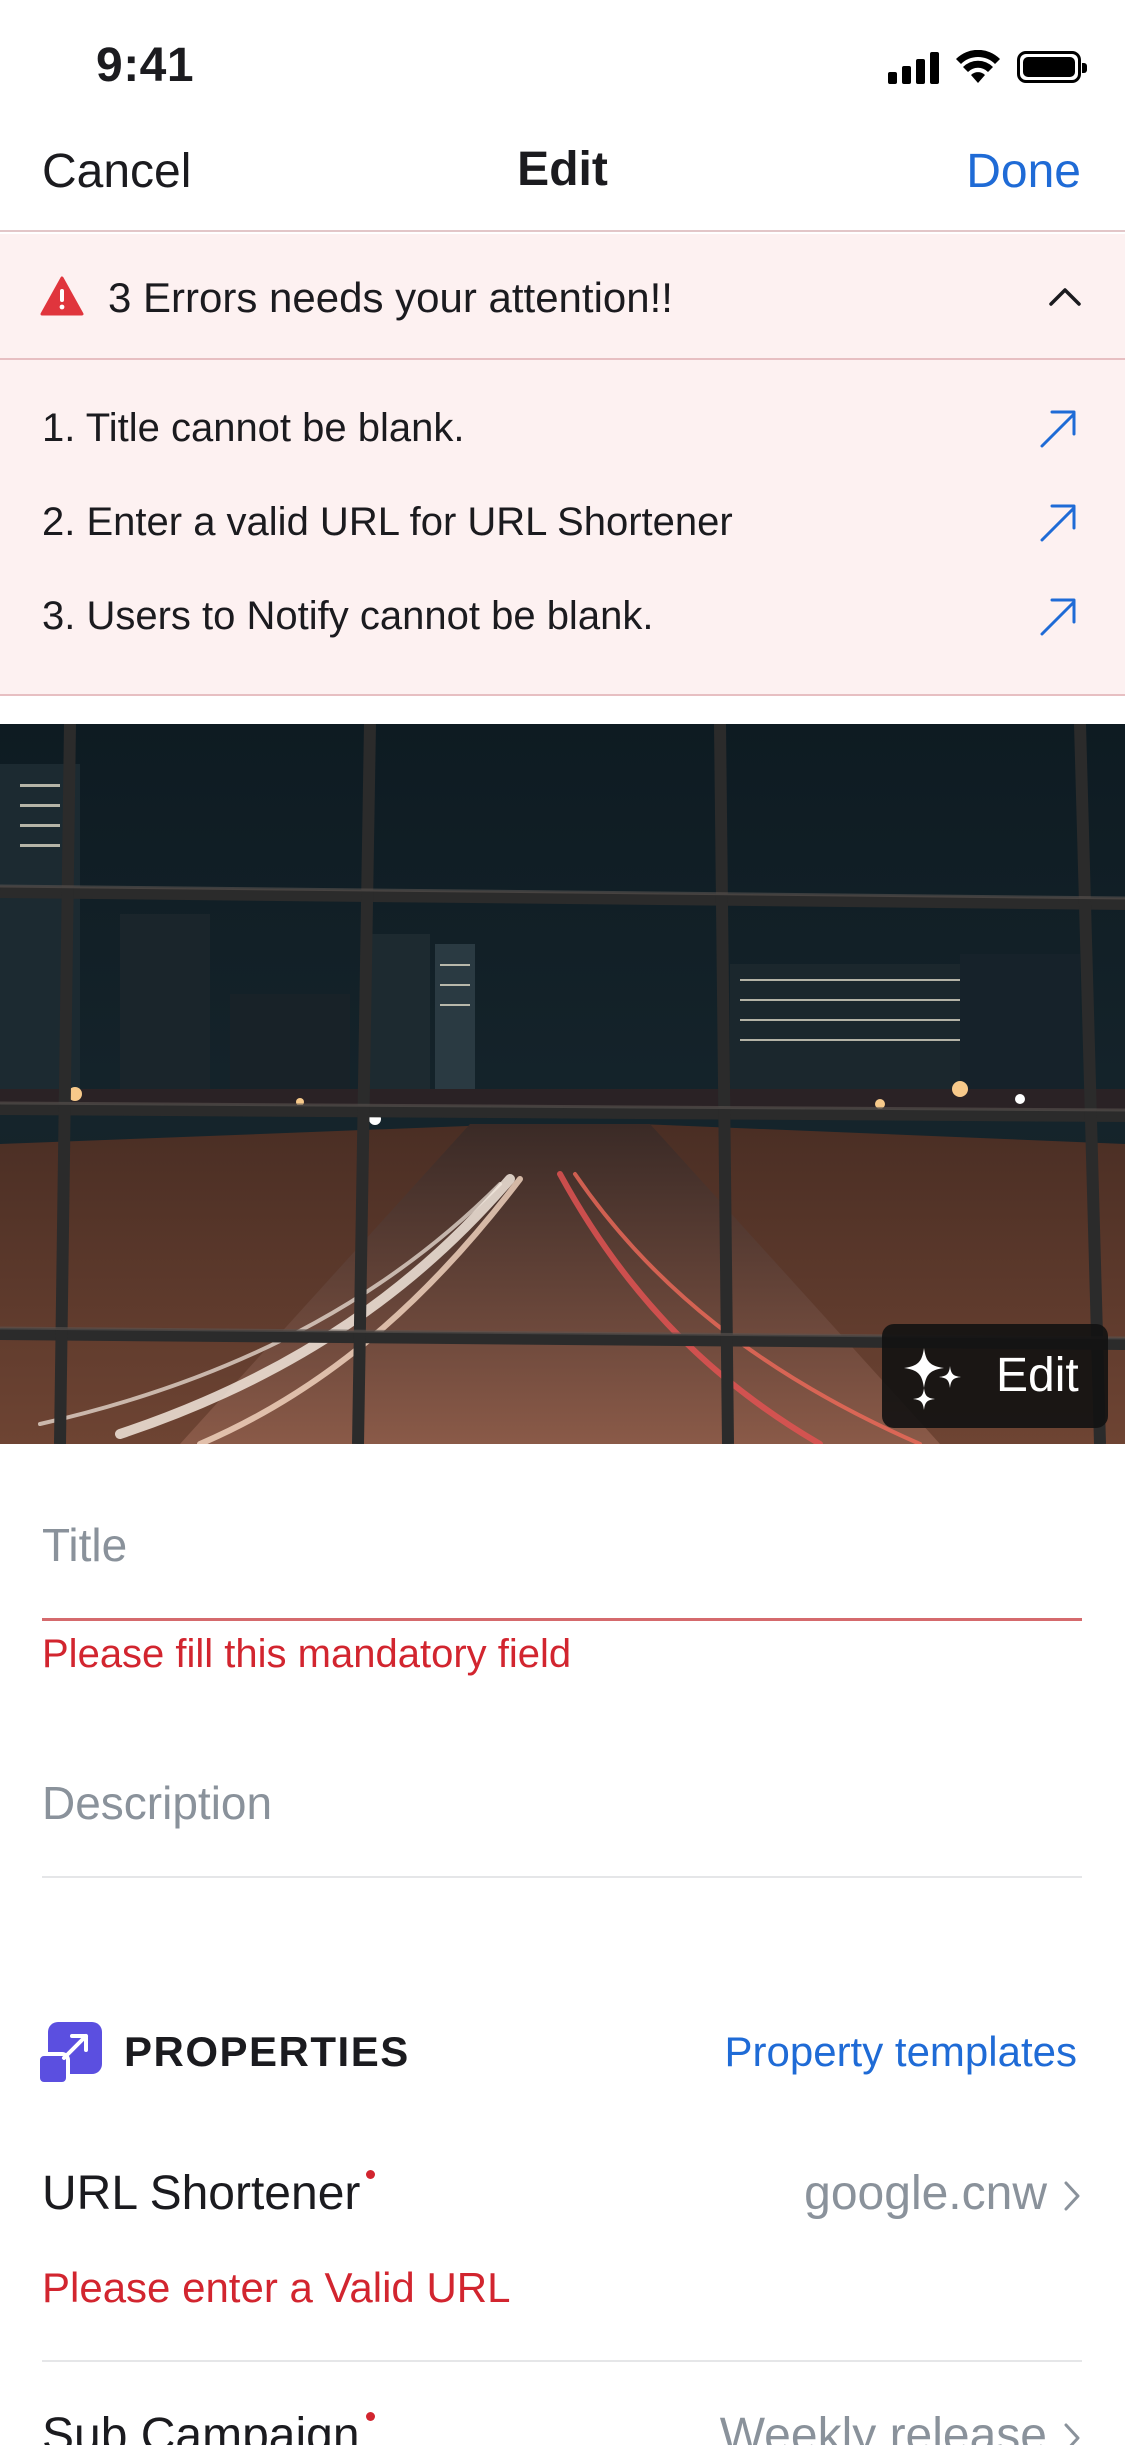 Image resolution: width=1125 pixels, height=2445 pixels. What do you see at coordinates (1052, 67) in the screenshot?
I see `battery-icon` at bounding box center [1052, 67].